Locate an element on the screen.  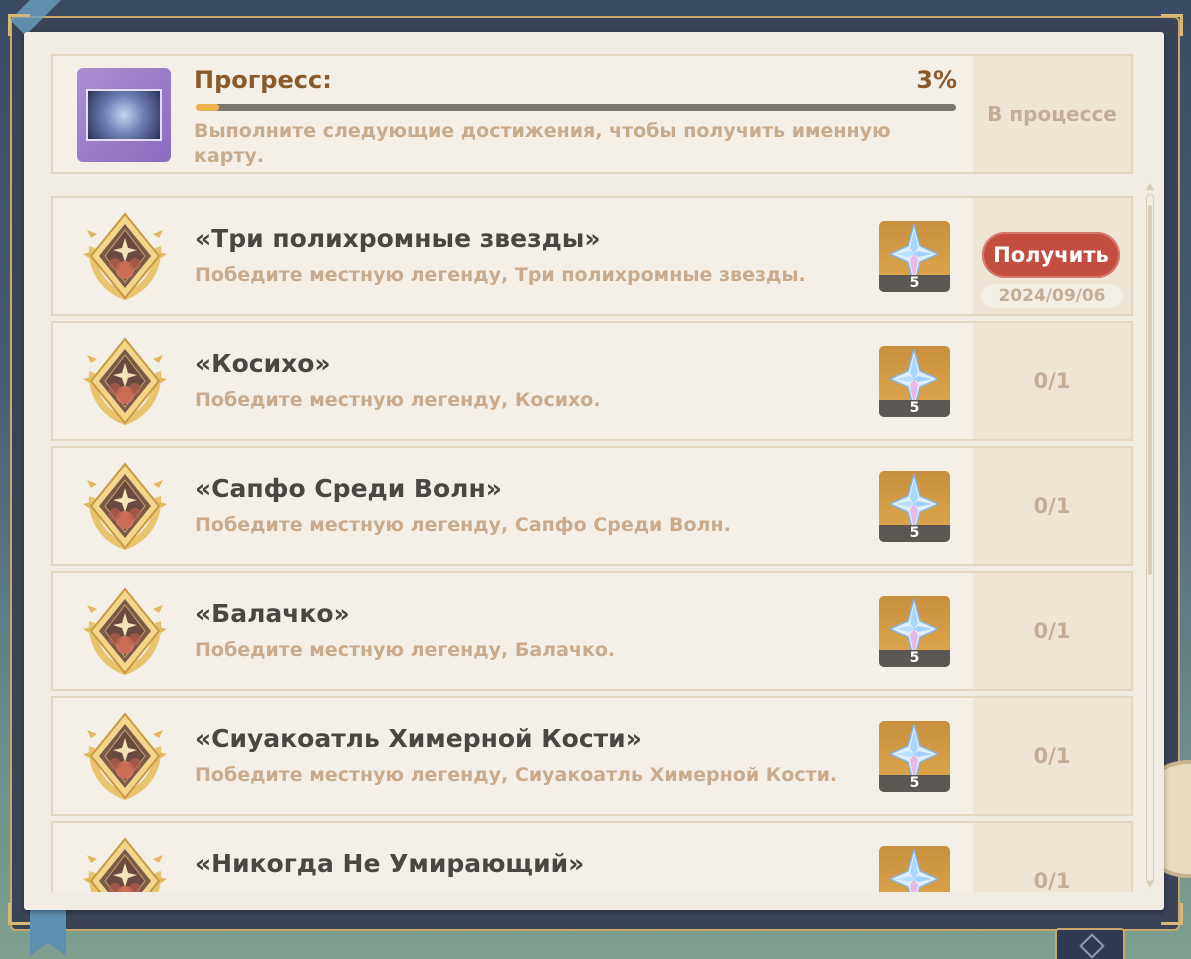
namecard-art is located at coordinates (124, 115).